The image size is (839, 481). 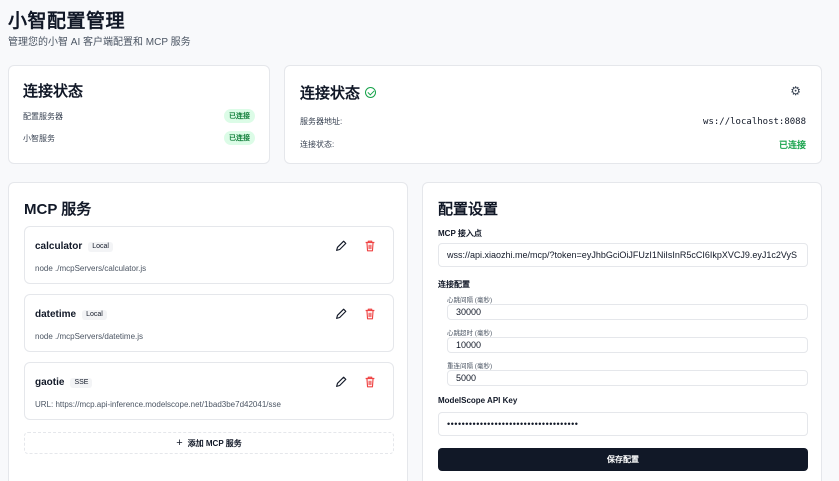 I want to click on reconnect-interval-input: 5000, so click(x=627, y=378).